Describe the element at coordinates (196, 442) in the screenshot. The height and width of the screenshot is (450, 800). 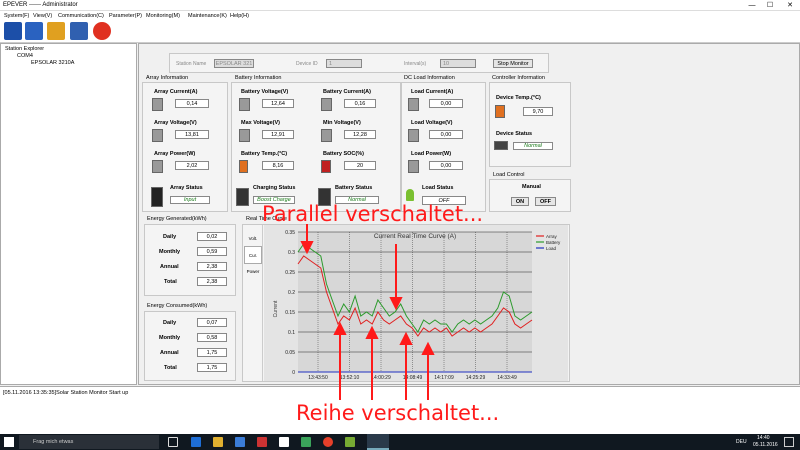
I see `edge-icon` at that location.